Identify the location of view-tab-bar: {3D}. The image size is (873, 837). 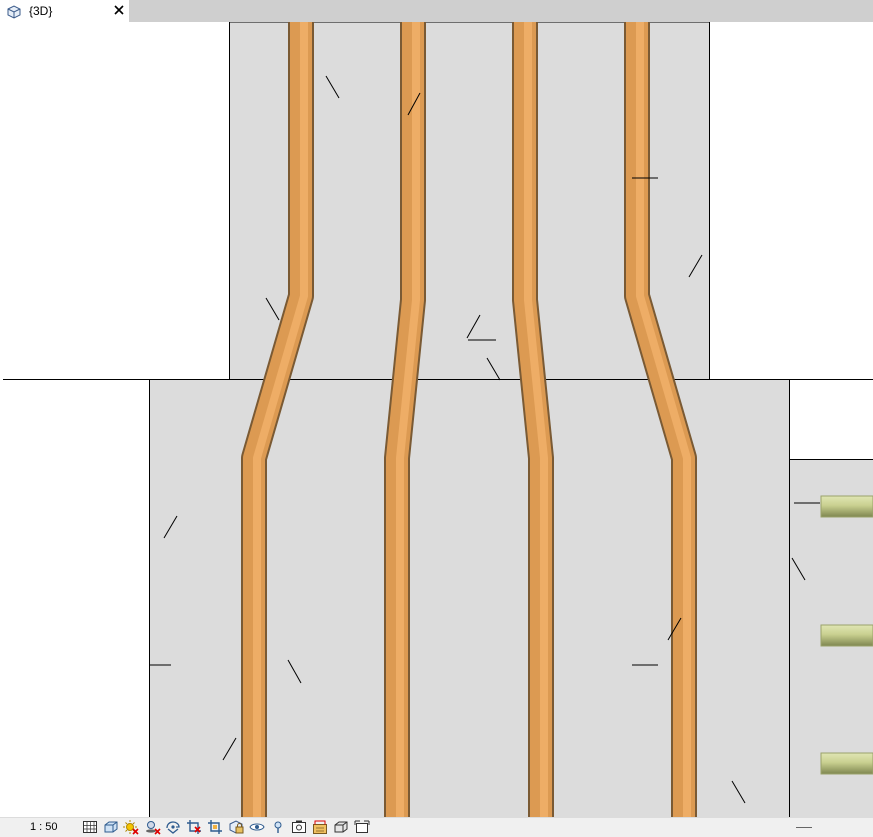
(436, 11).